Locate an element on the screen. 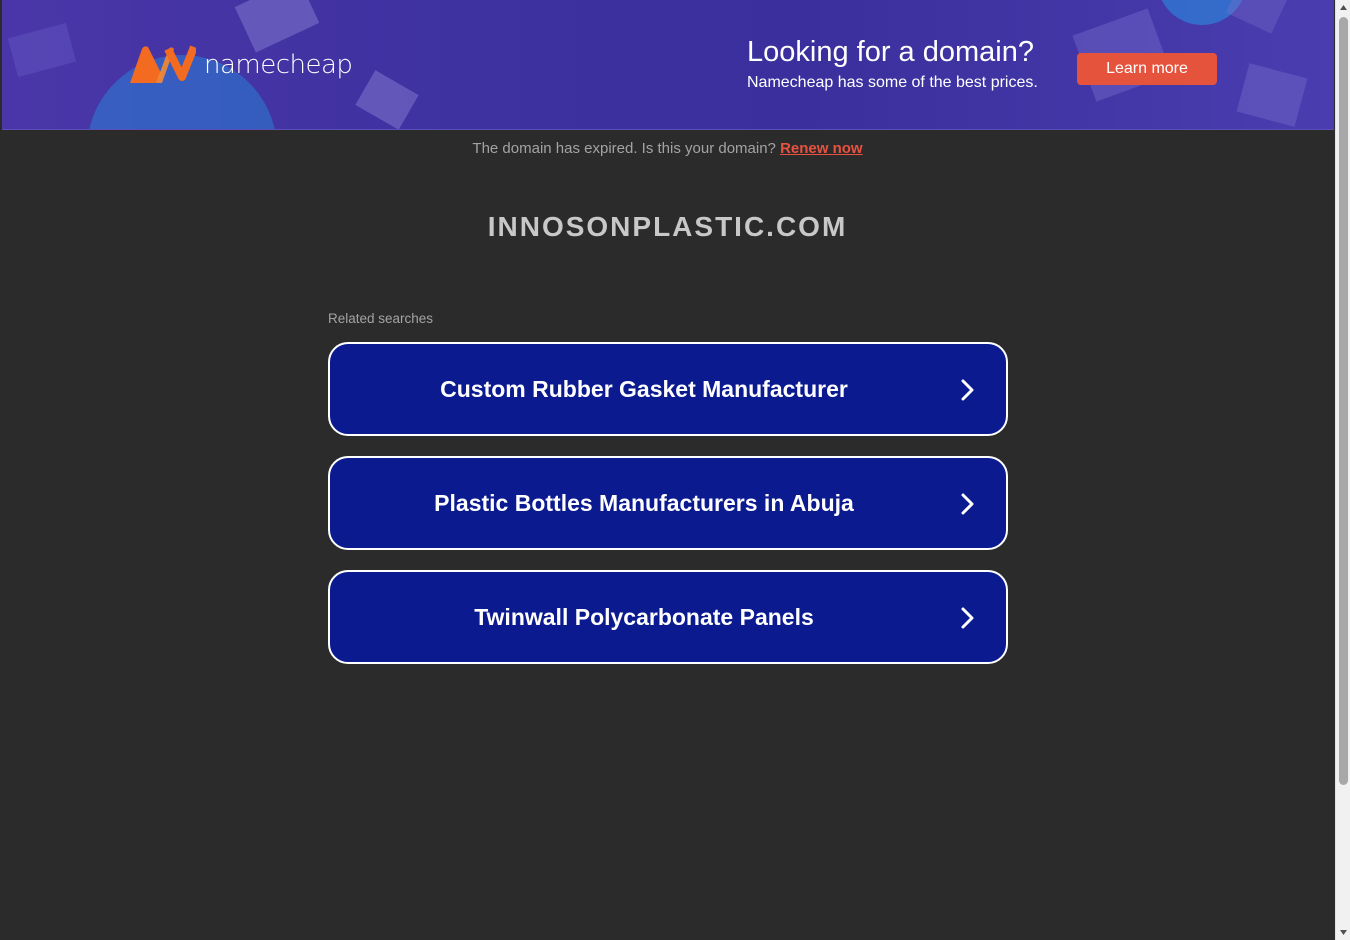 The width and height of the screenshot is (1350, 940). related-search-button: Custom Rubber Gasket Manufacturer is located at coordinates (668, 389).